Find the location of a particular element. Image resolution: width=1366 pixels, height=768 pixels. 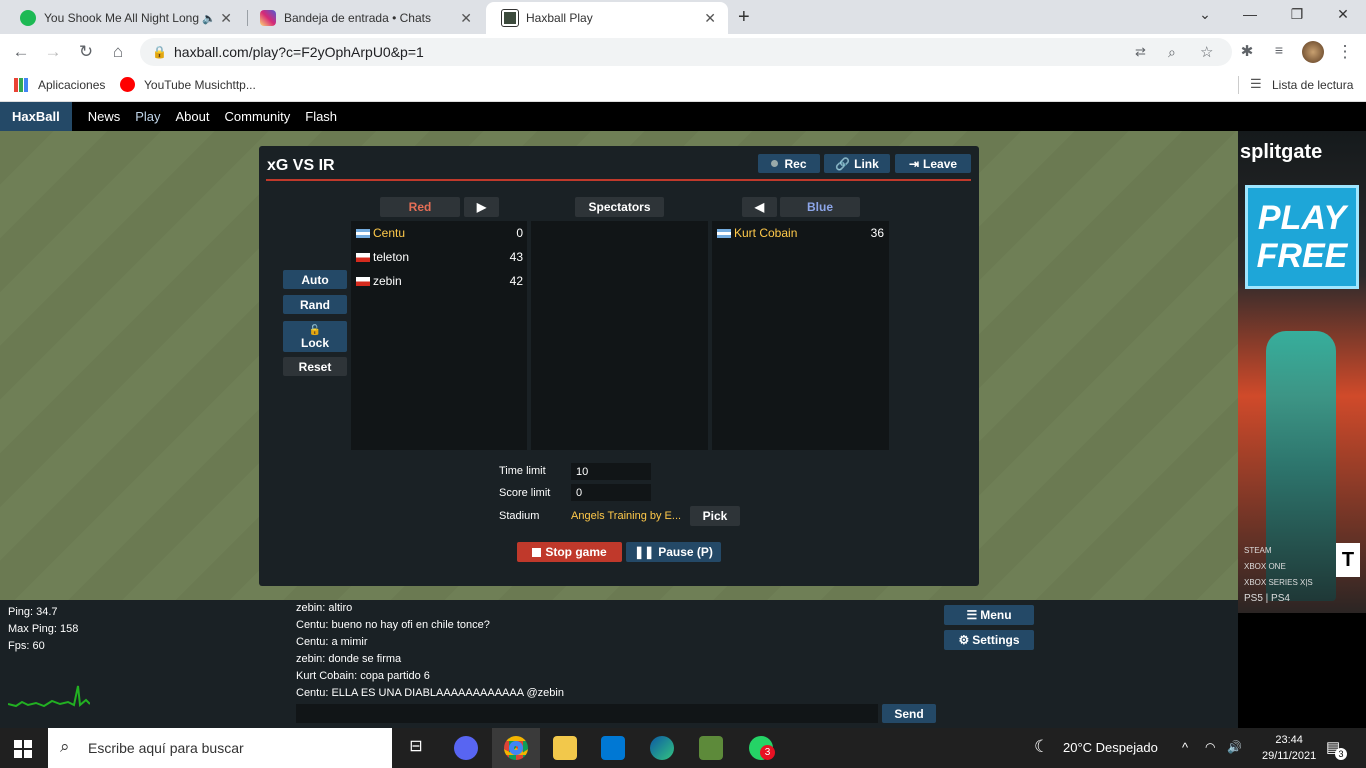

youtube-music-icon is located at coordinates (127, 84).